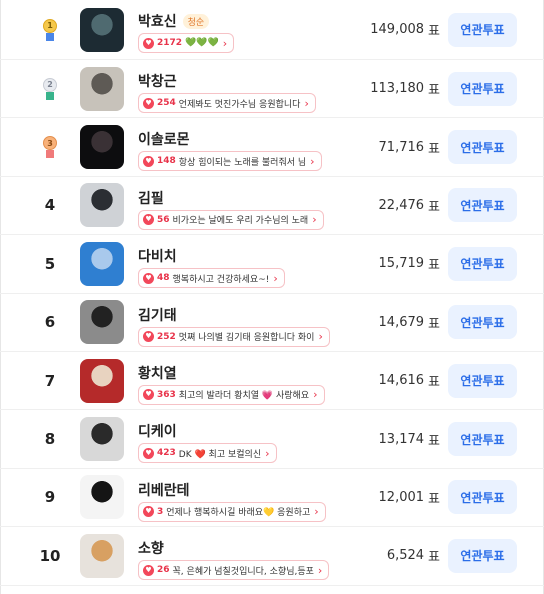  I want to click on ranking-row: 9 리베란테 ♥ 3 언제나 행복하시길 바래요💛 응원하고 › 12,001 표 연관투표, so click(272, 498).